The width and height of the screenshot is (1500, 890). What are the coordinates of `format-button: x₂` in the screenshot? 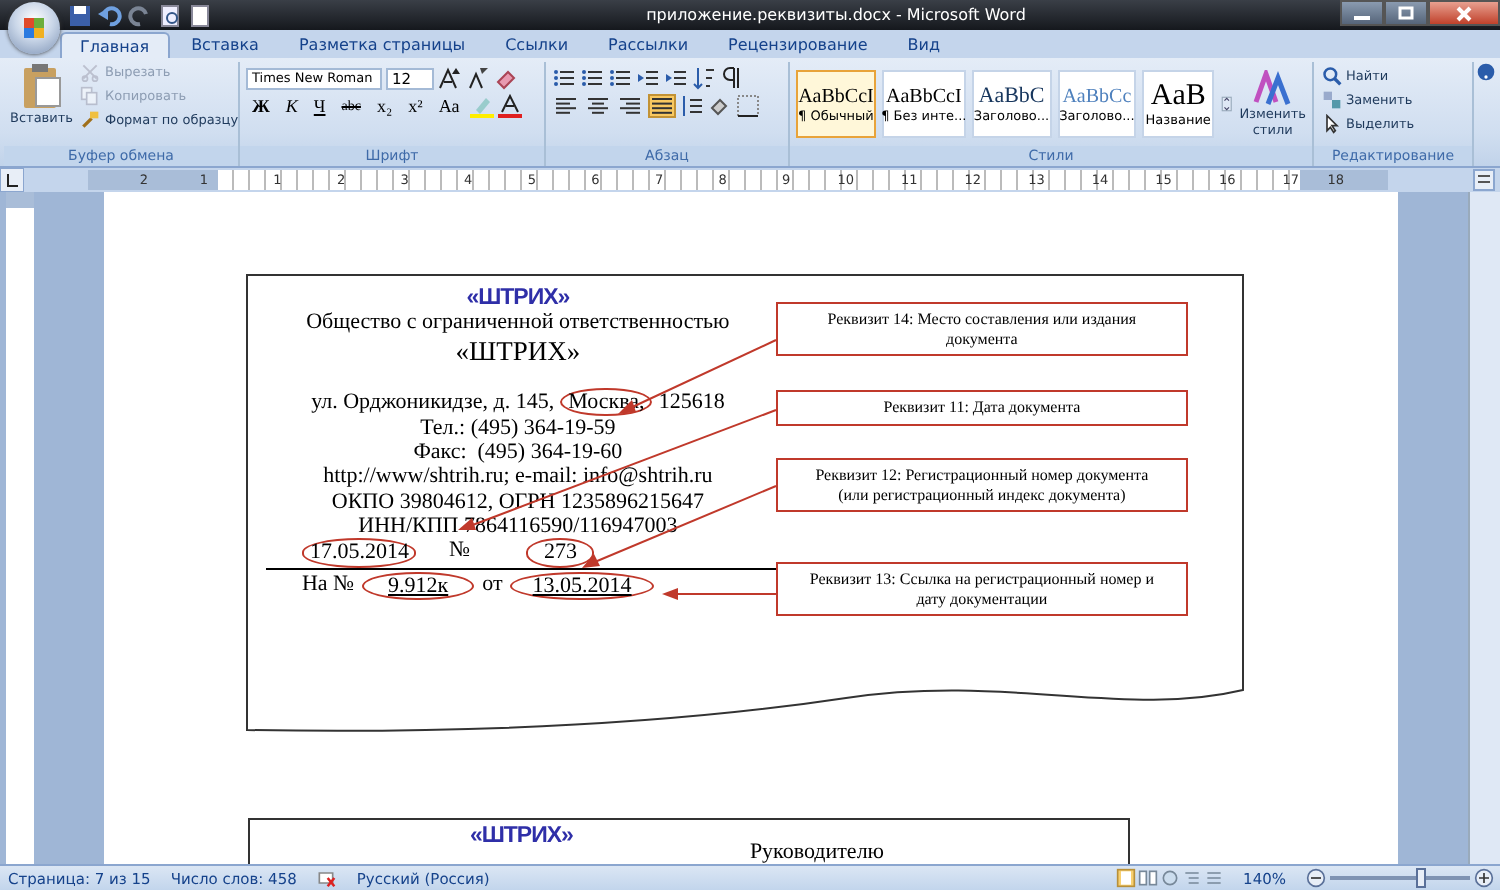 It's located at (384, 106).